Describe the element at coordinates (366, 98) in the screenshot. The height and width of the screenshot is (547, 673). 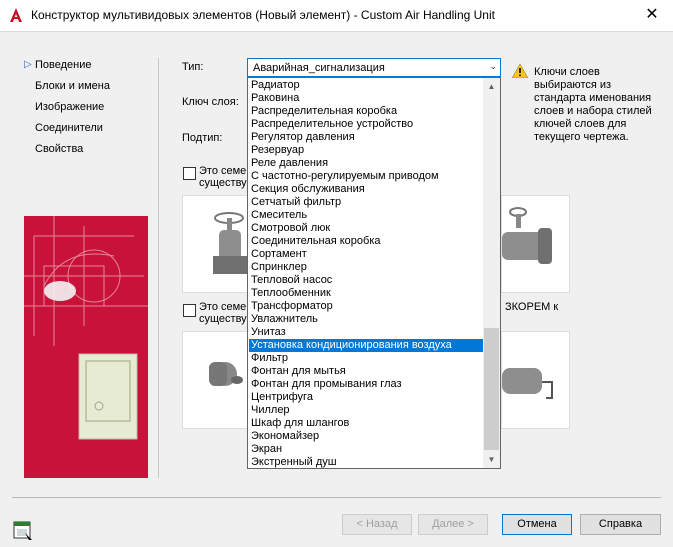
I see `list-item: Раковина` at that location.